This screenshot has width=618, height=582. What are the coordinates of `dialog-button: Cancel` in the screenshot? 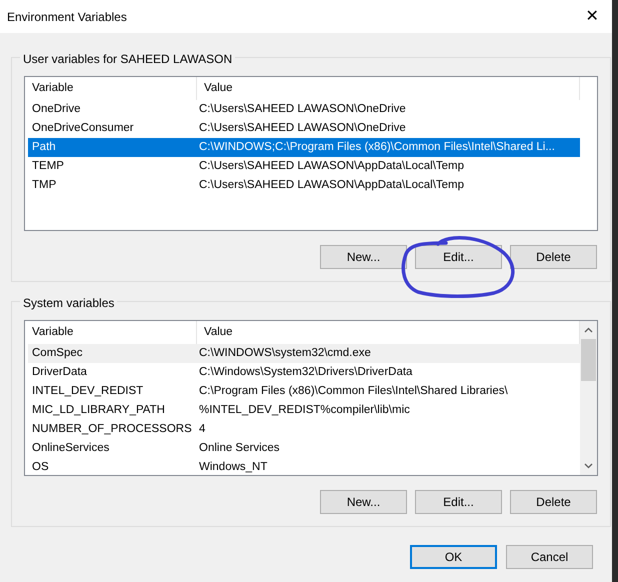 It's located at (549, 557).